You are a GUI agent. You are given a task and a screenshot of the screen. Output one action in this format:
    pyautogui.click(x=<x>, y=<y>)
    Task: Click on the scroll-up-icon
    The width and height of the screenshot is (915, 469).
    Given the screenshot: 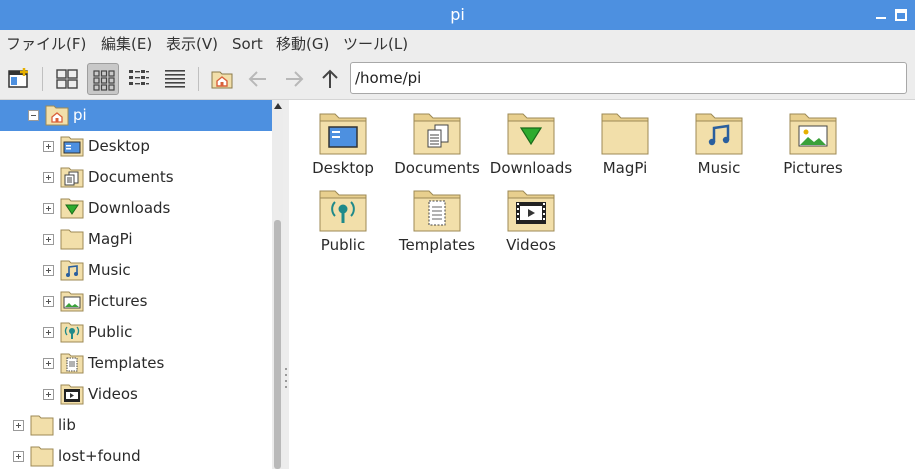 What is the action you would take?
    pyautogui.click(x=278, y=106)
    